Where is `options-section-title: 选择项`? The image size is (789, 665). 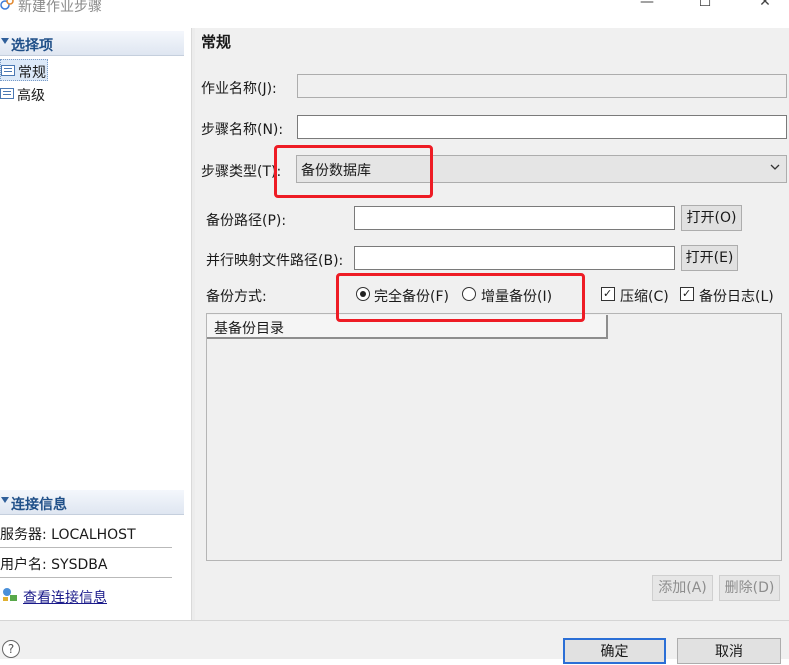 options-section-title: 选择项 is located at coordinates (32, 46).